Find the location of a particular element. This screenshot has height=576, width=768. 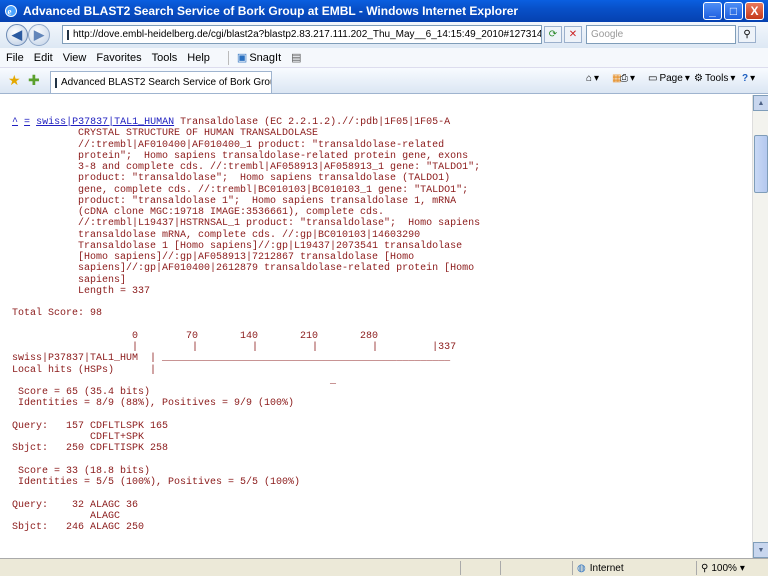

home-button: ⌂ ▾ is located at coordinates (592, 78).